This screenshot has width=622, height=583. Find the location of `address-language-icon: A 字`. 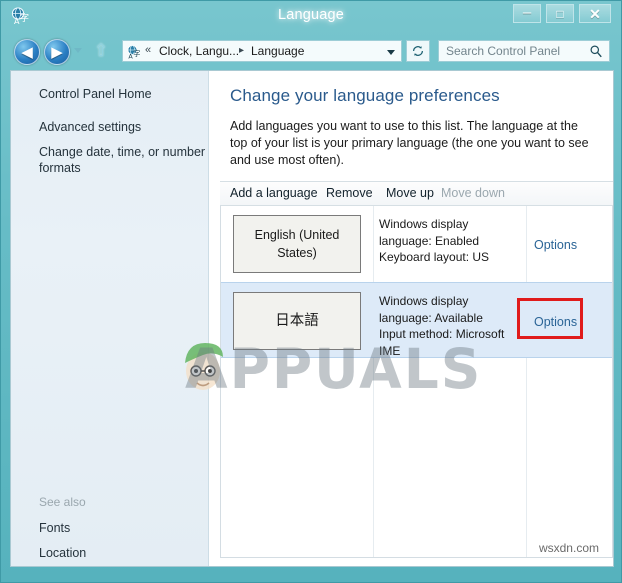

address-language-icon: A 字 is located at coordinates (134, 52).